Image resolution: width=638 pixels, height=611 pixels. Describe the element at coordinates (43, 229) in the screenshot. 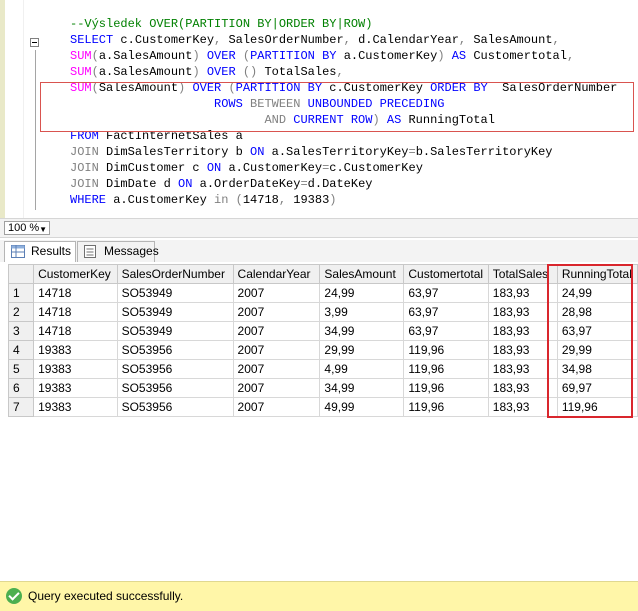

I see `chevron-down-icon: ▼` at that location.